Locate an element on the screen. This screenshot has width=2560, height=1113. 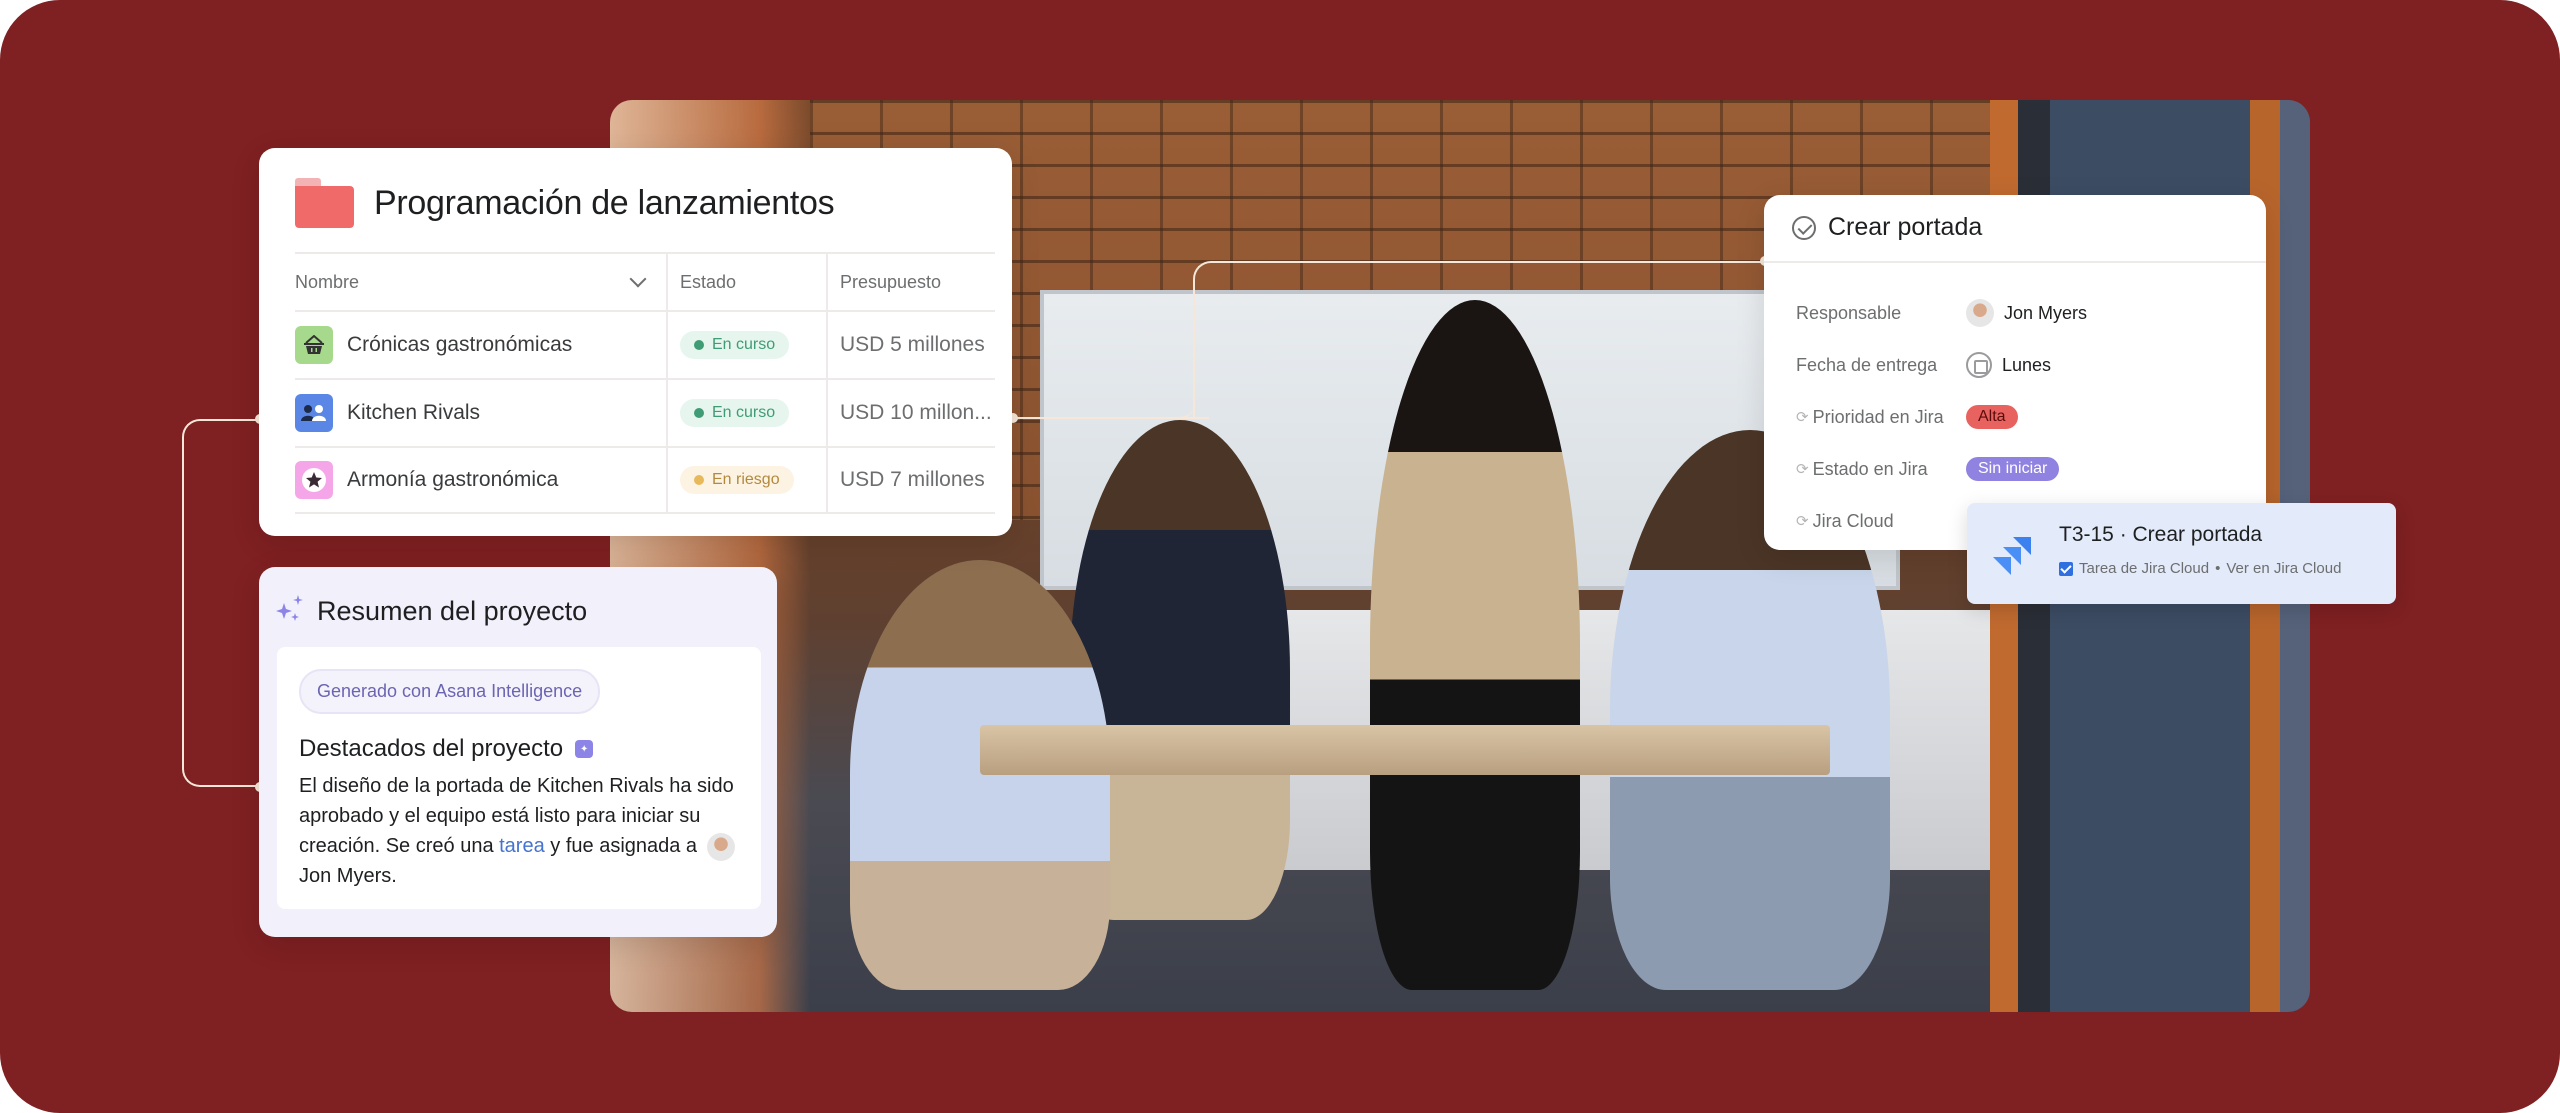
budget-value: USD 5 millones is located at coordinates (912, 344).